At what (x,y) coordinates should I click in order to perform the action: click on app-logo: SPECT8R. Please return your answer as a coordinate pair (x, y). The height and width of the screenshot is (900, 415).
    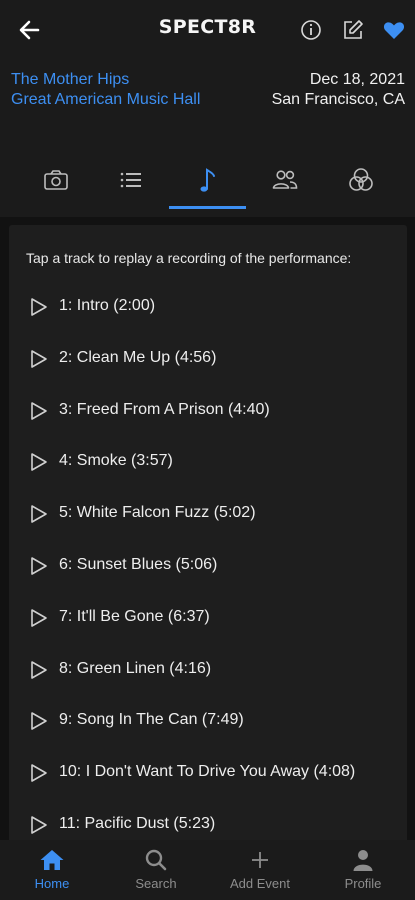
    Looking at the image, I should click on (207, 27).